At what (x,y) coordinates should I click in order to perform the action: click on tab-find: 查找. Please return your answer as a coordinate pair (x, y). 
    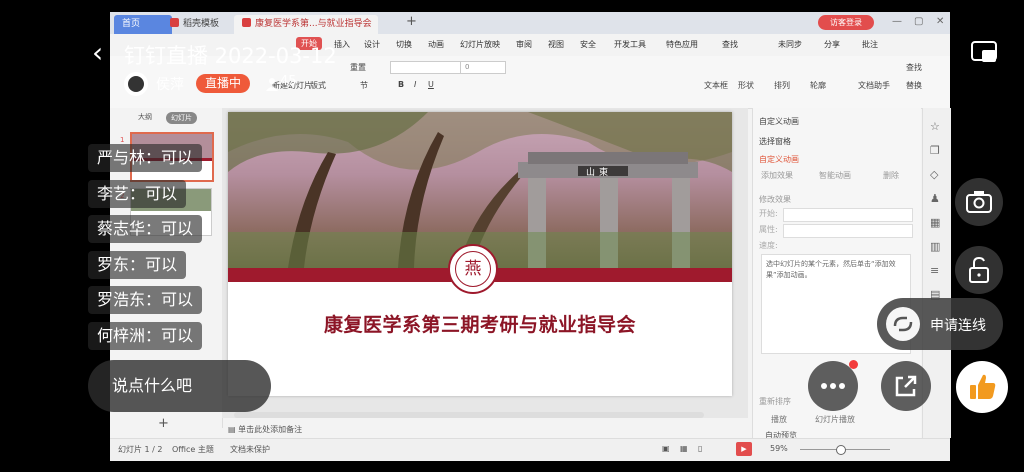
    Looking at the image, I should click on (730, 44).